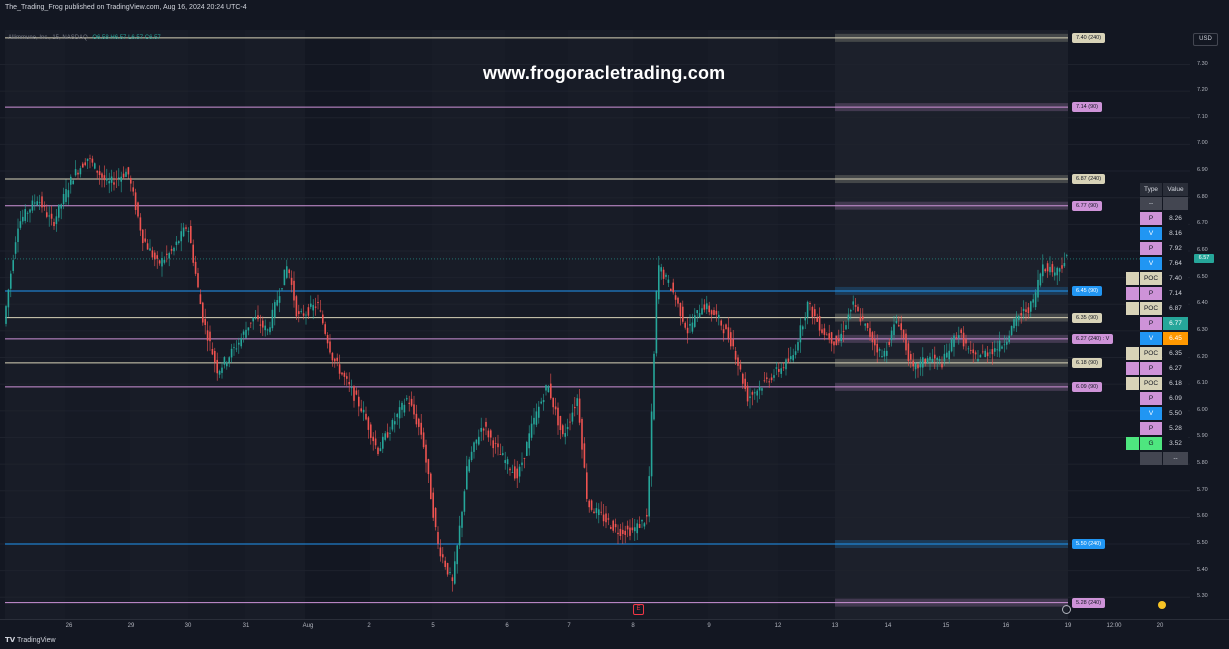  Describe the element at coordinates (1066, 609) in the screenshot. I see `circle-marker-icon` at that location.